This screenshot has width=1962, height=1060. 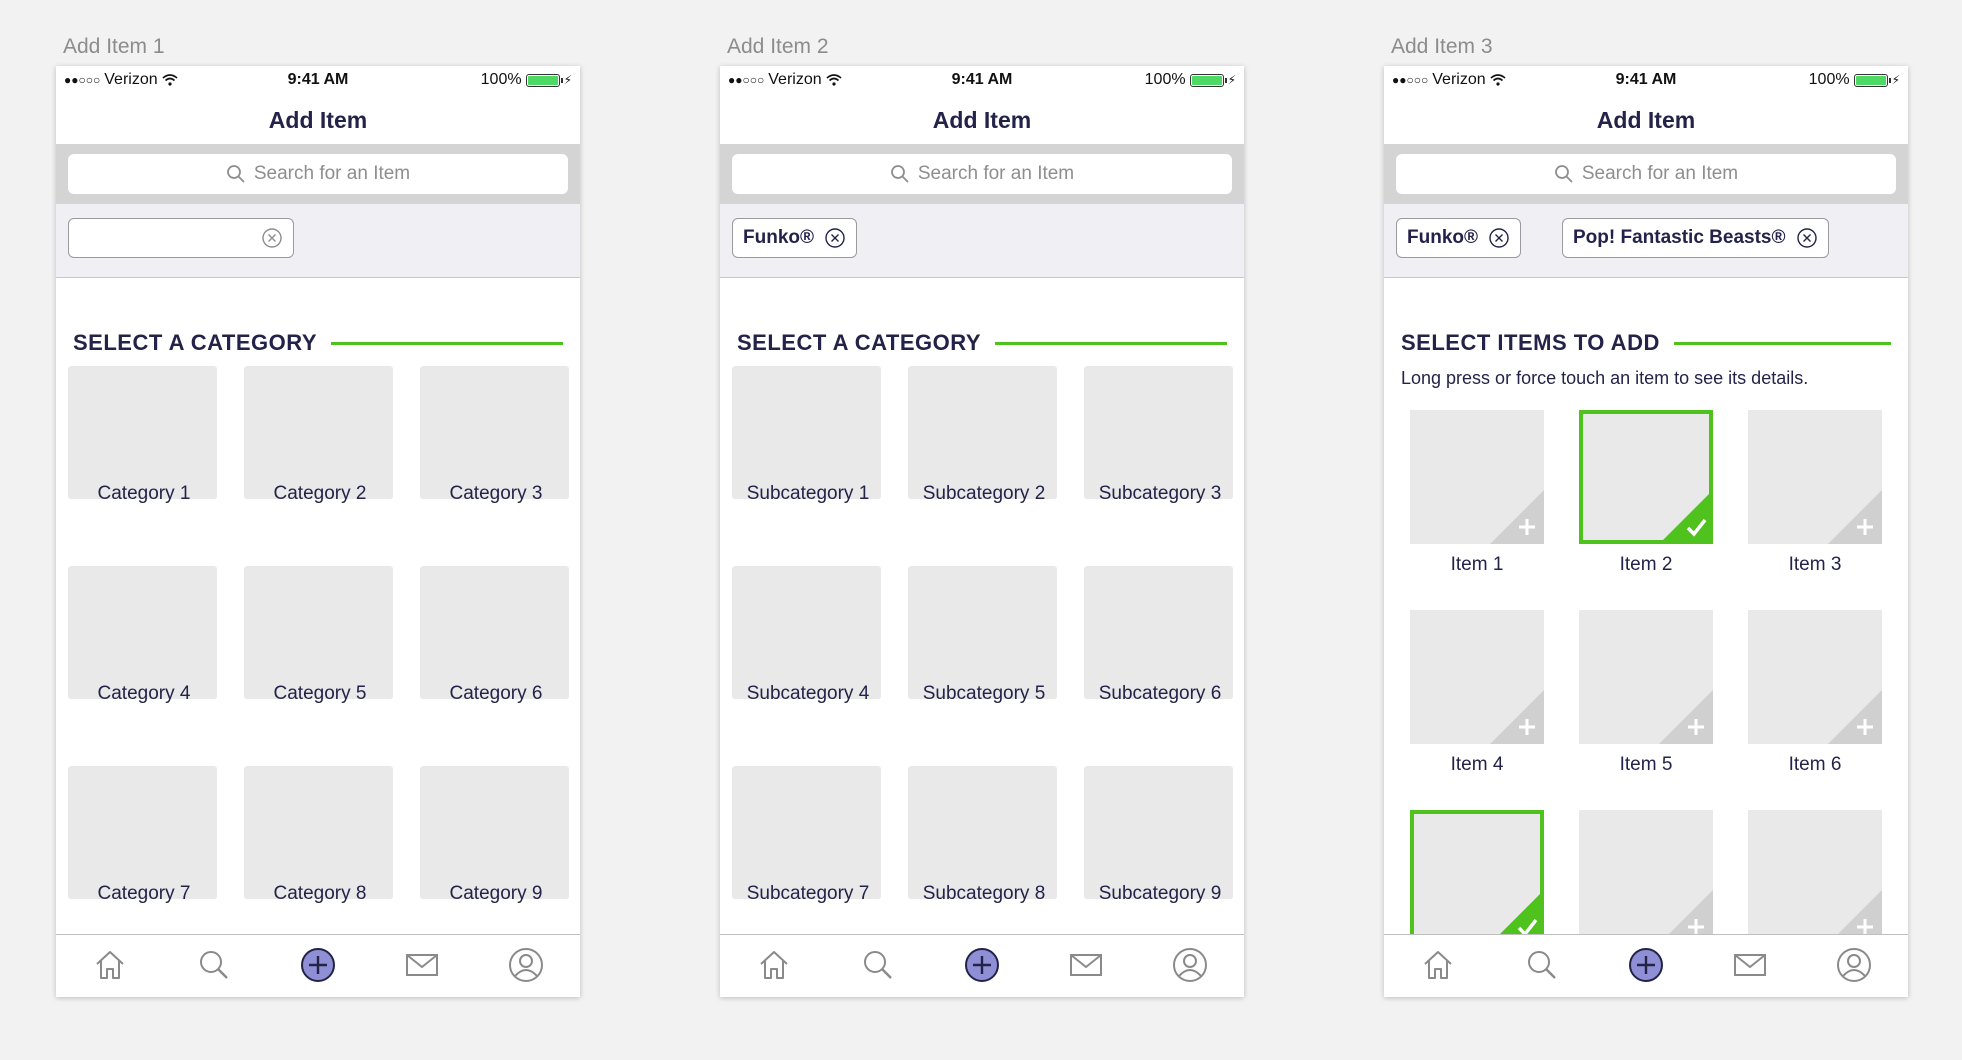 I want to click on section-title: SELECT ITEMS TO ADD, so click(x=1530, y=342).